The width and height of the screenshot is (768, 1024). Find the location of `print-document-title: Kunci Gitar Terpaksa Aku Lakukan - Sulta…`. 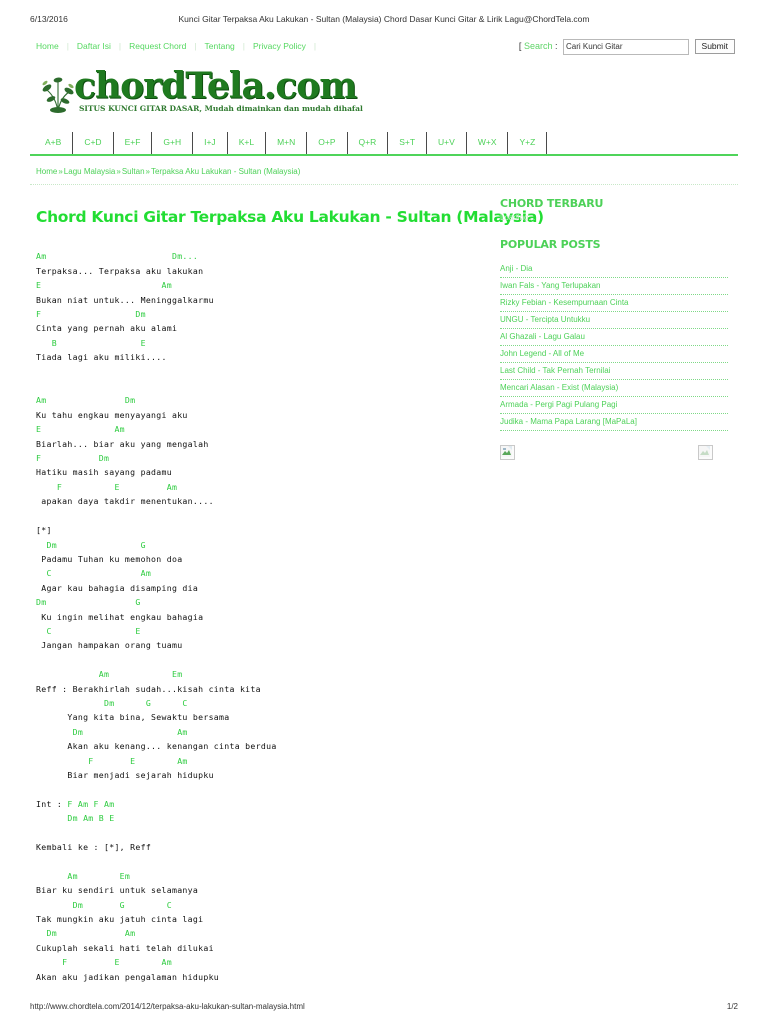

print-document-title: Kunci Gitar Terpaksa Aku Lakukan - Sulta… is located at coordinates (384, 19).